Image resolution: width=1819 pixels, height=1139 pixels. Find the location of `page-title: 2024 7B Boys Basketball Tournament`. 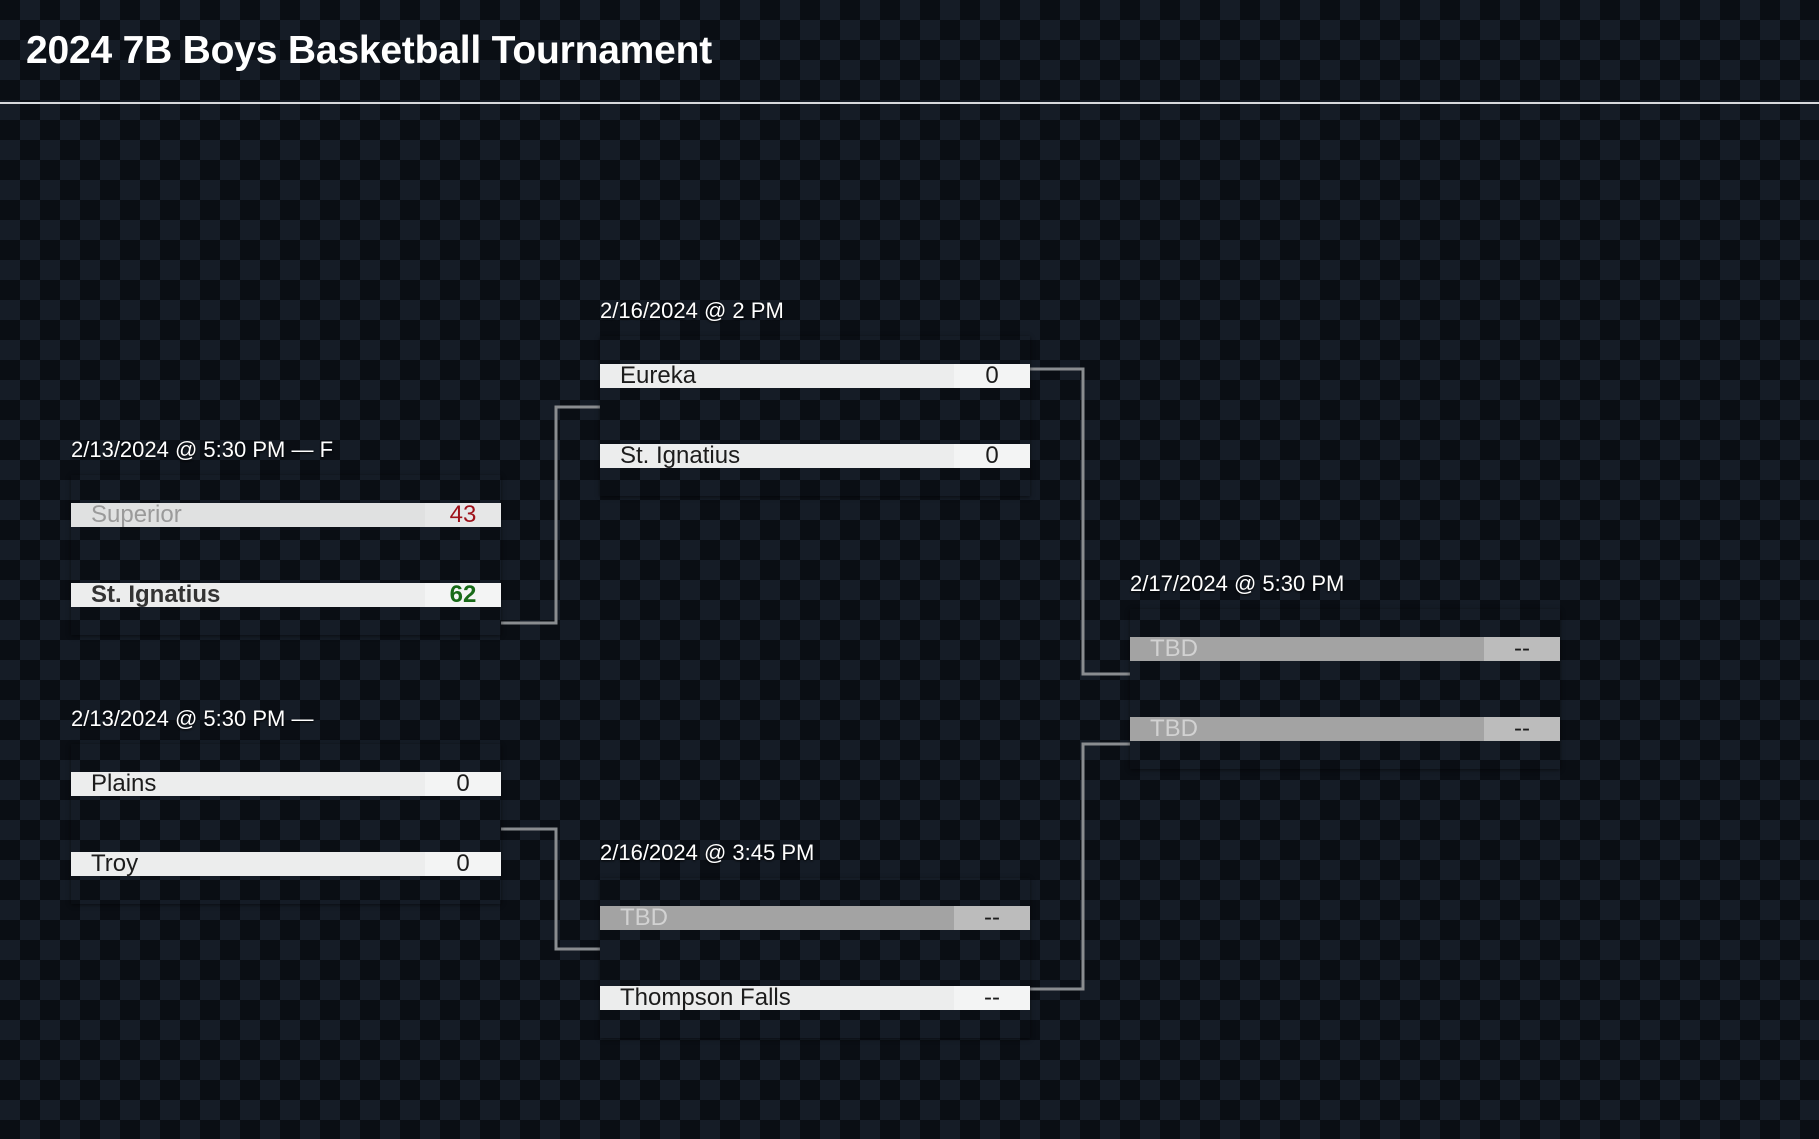

page-title: 2024 7B Boys Basketball Tournament is located at coordinates (369, 50).